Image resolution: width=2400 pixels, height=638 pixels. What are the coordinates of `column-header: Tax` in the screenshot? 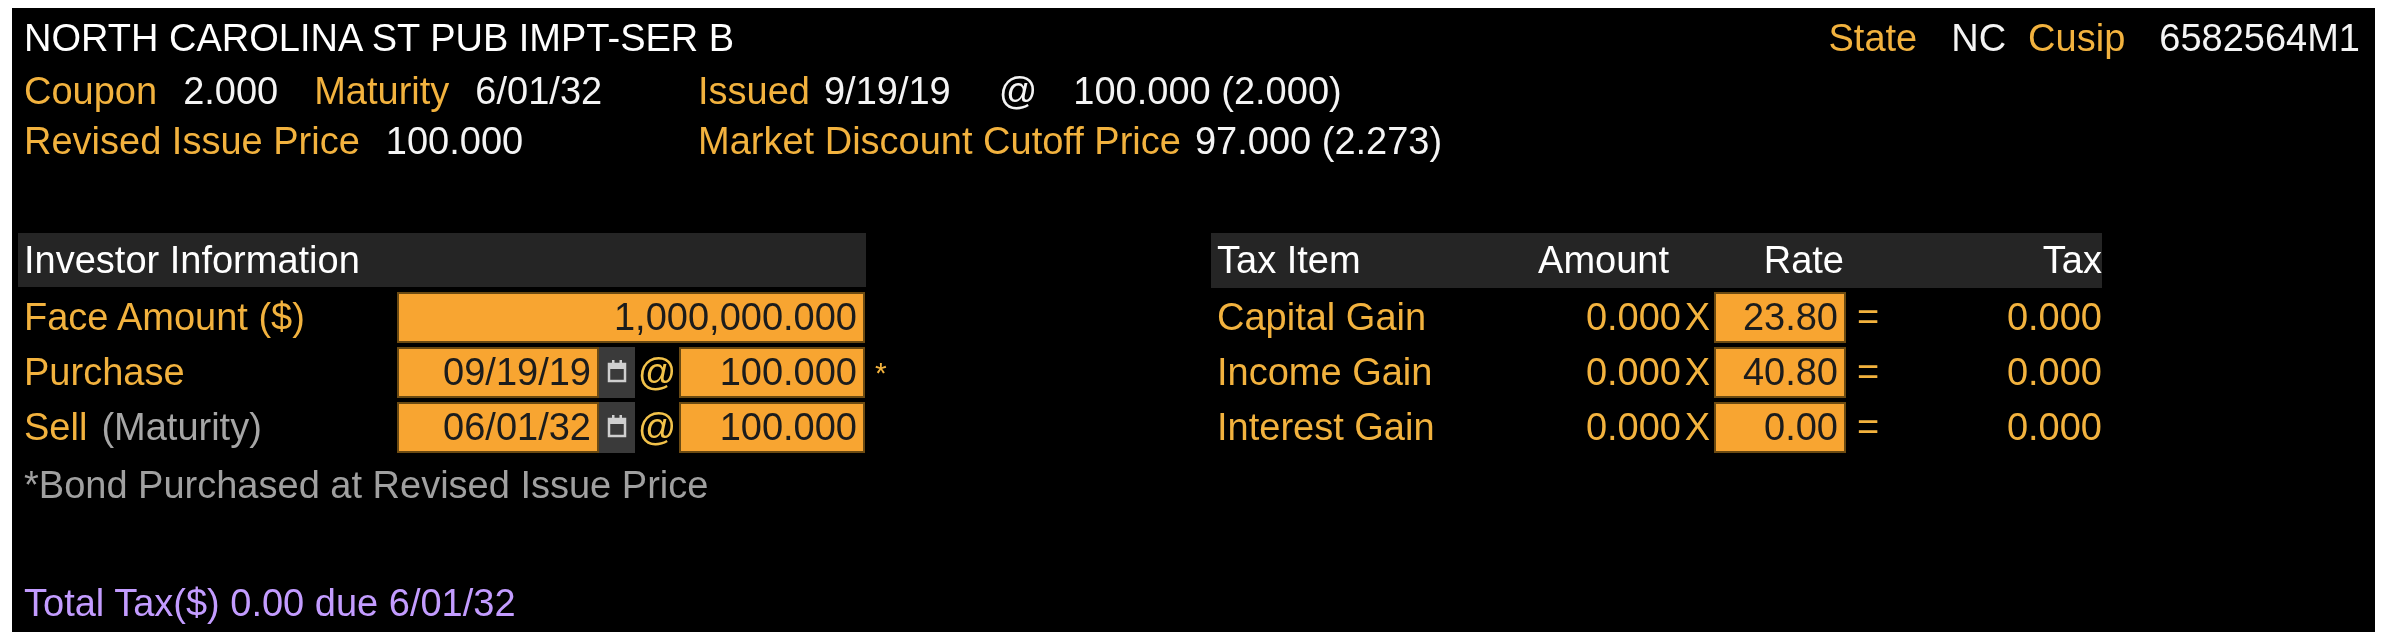 It's located at (2072, 260).